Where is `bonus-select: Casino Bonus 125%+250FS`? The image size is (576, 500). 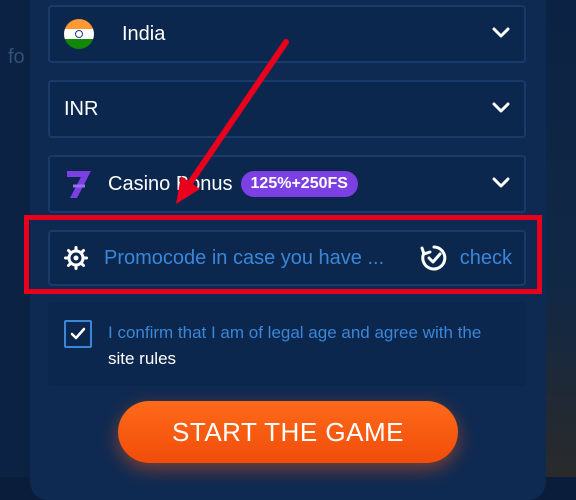 bonus-select: Casino Bonus 125%+250FS is located at coordinates (287, 184).